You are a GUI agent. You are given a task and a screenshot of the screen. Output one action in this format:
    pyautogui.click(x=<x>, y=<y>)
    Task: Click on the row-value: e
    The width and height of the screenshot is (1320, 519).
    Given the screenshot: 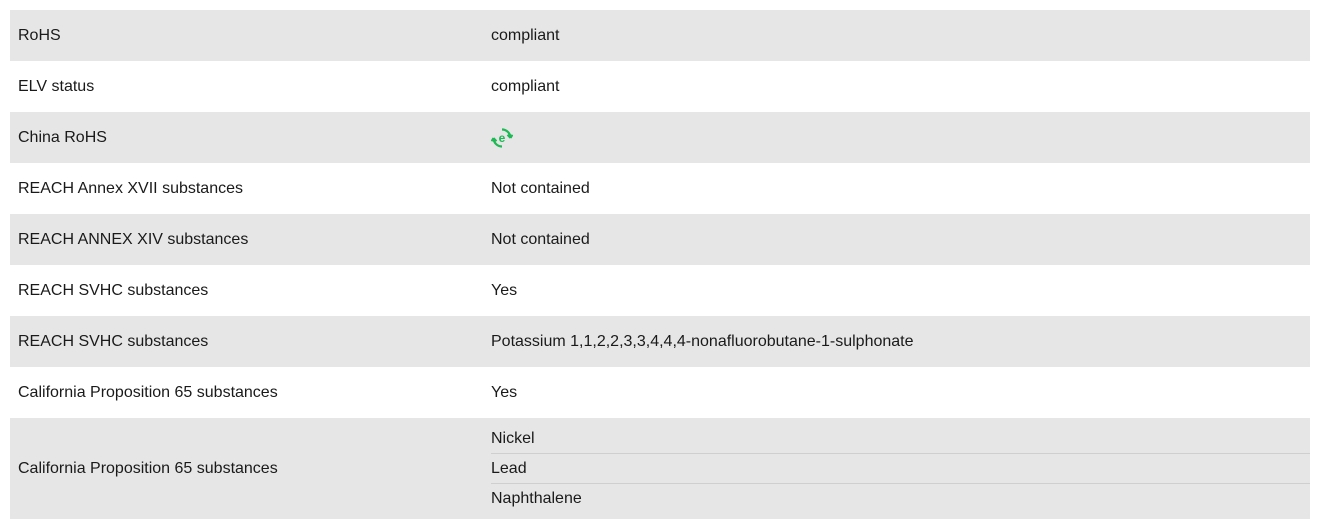 What is the action you would take?
    pyautogui.click(x=900, y=138)
    